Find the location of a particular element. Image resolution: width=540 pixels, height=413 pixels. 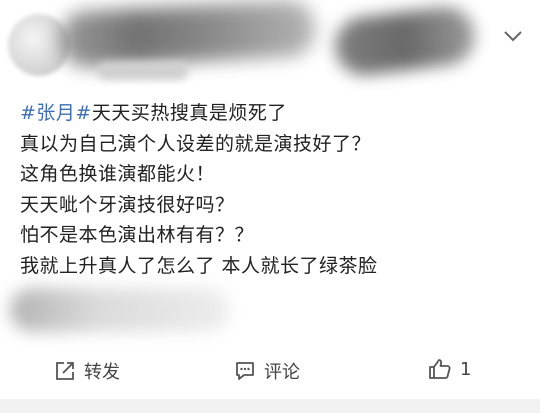

comment-button: 评论 is located at coordinates (267, 371).